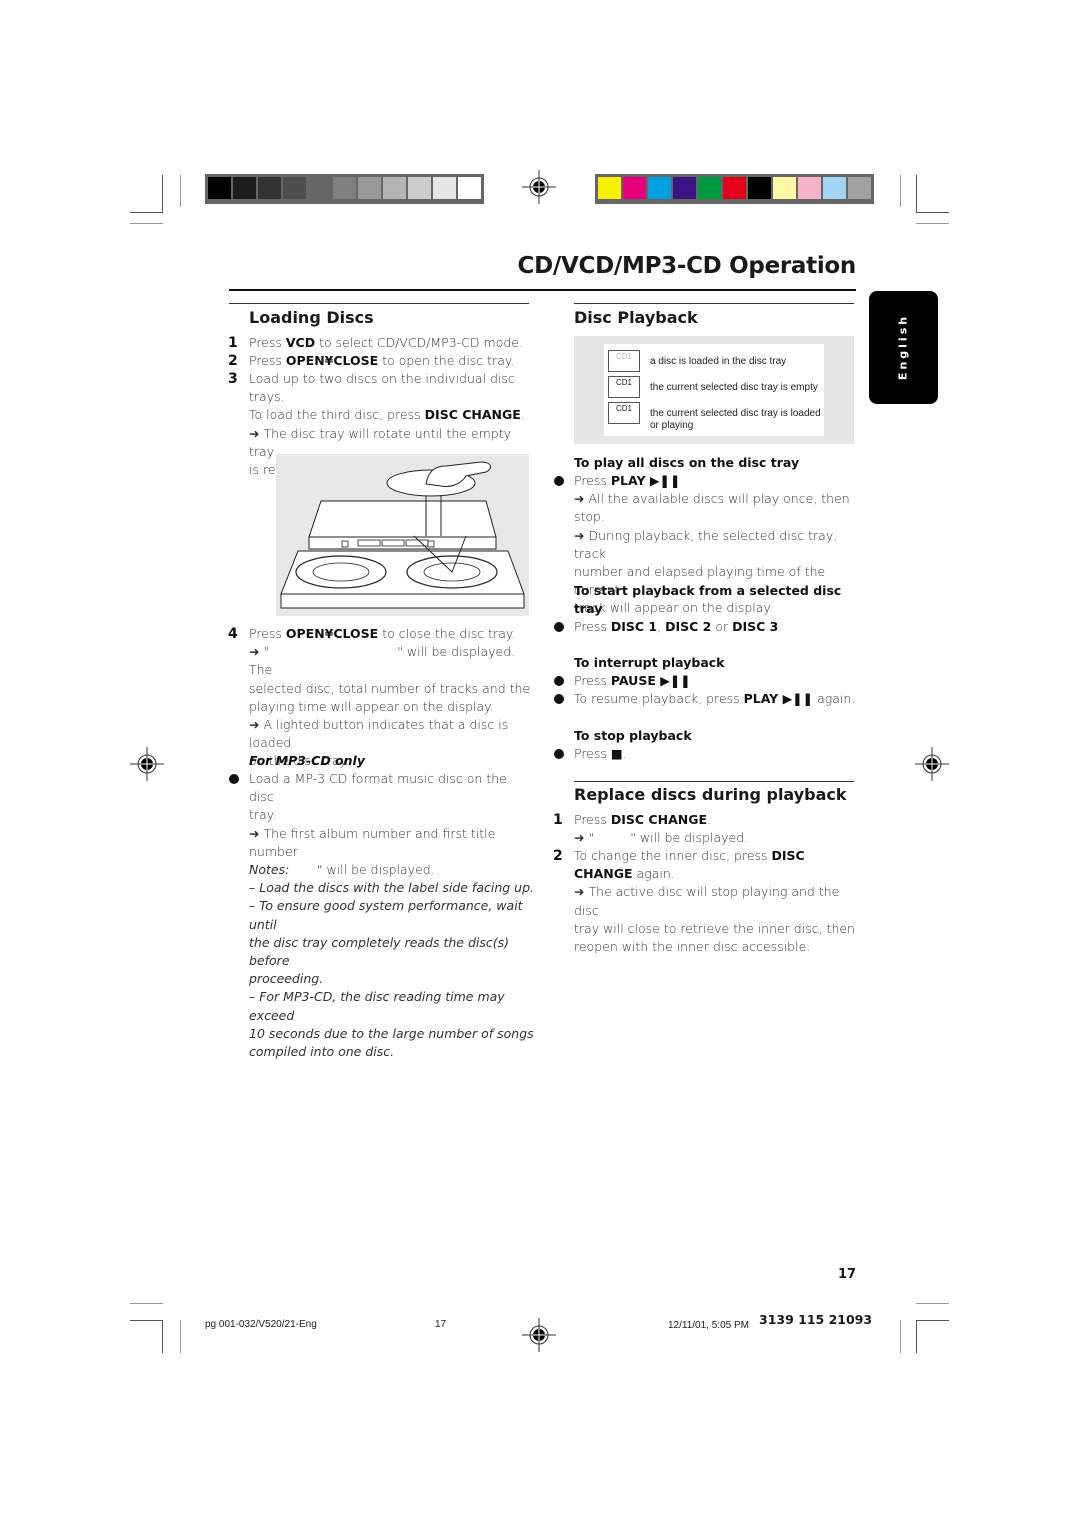 This screenshot has height=1528, width=1080. Describe the element at coordinates (233, 634) in the screenshot. I see `step-number: 4` at that location.